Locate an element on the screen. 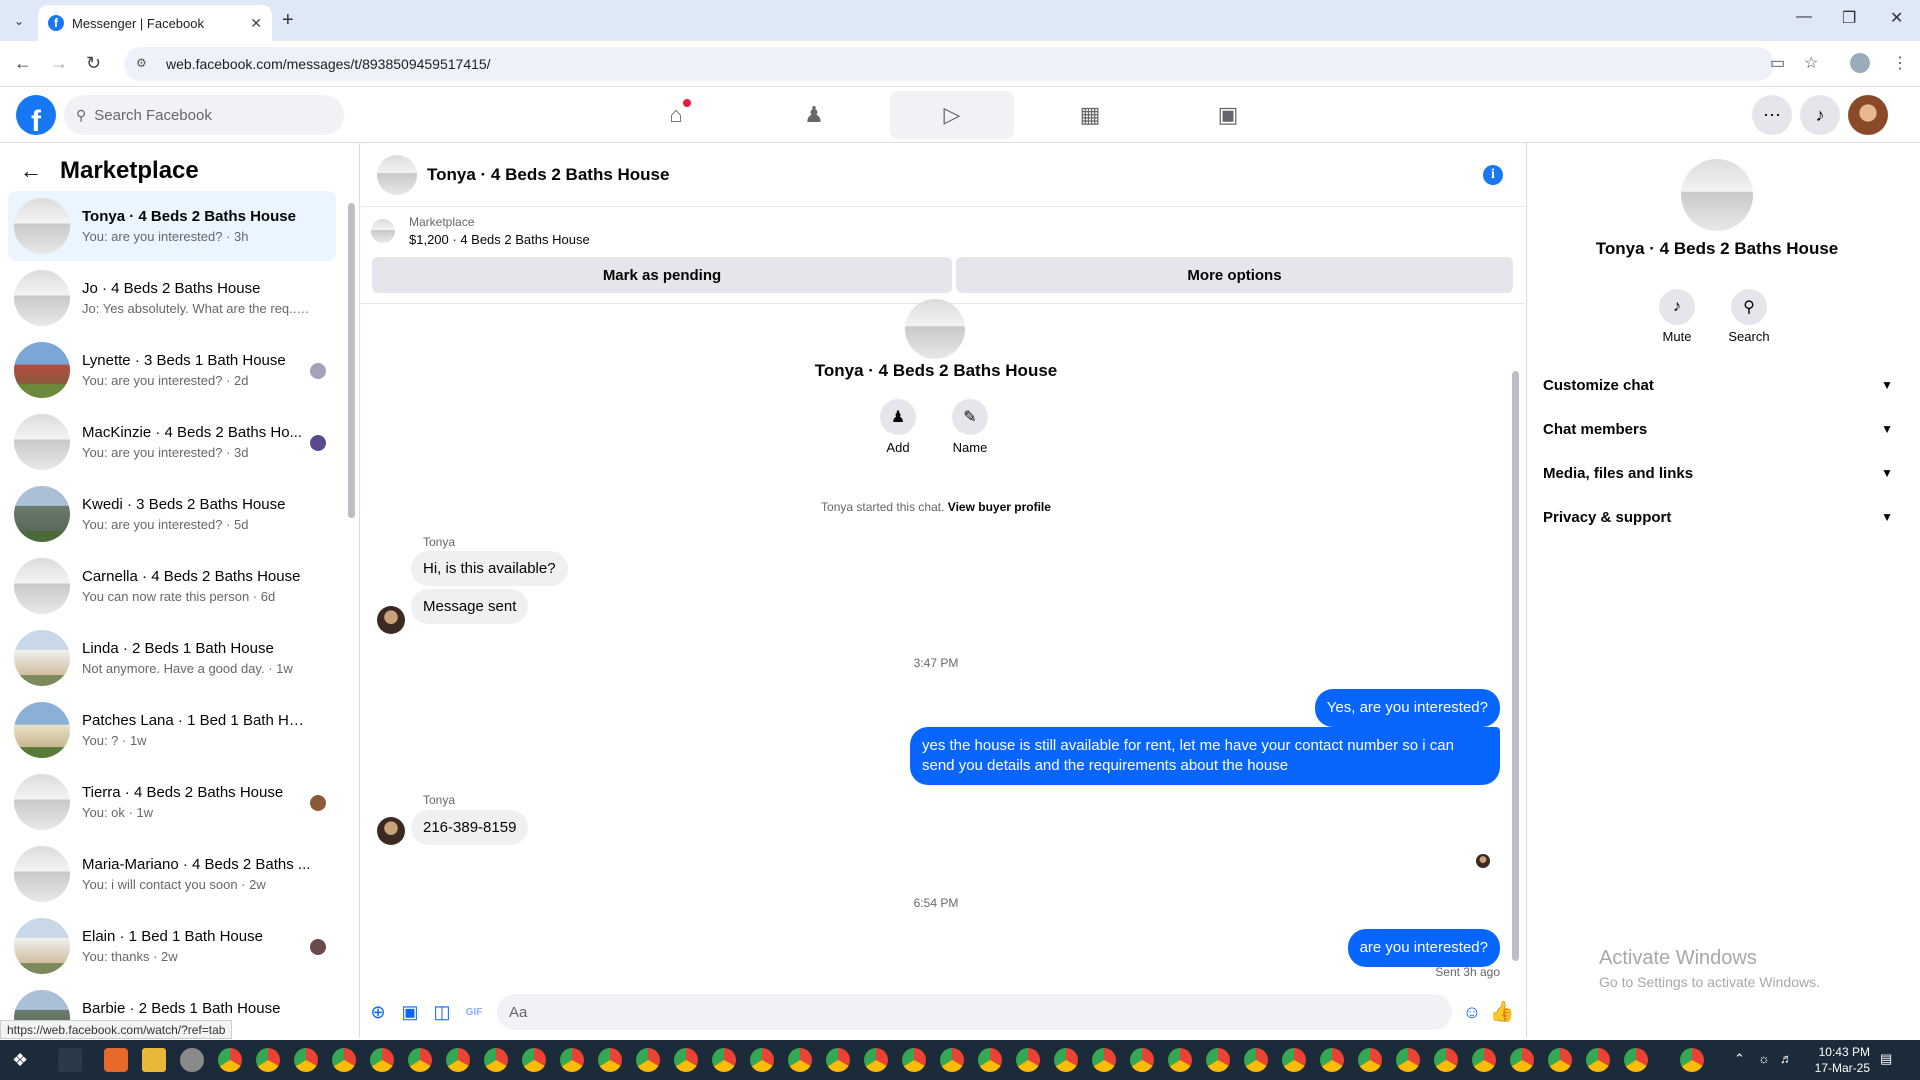 This screenshot has width=1920, height=1080. menu-grid-icon: ⋯ is located at coordinates (1772, 115).